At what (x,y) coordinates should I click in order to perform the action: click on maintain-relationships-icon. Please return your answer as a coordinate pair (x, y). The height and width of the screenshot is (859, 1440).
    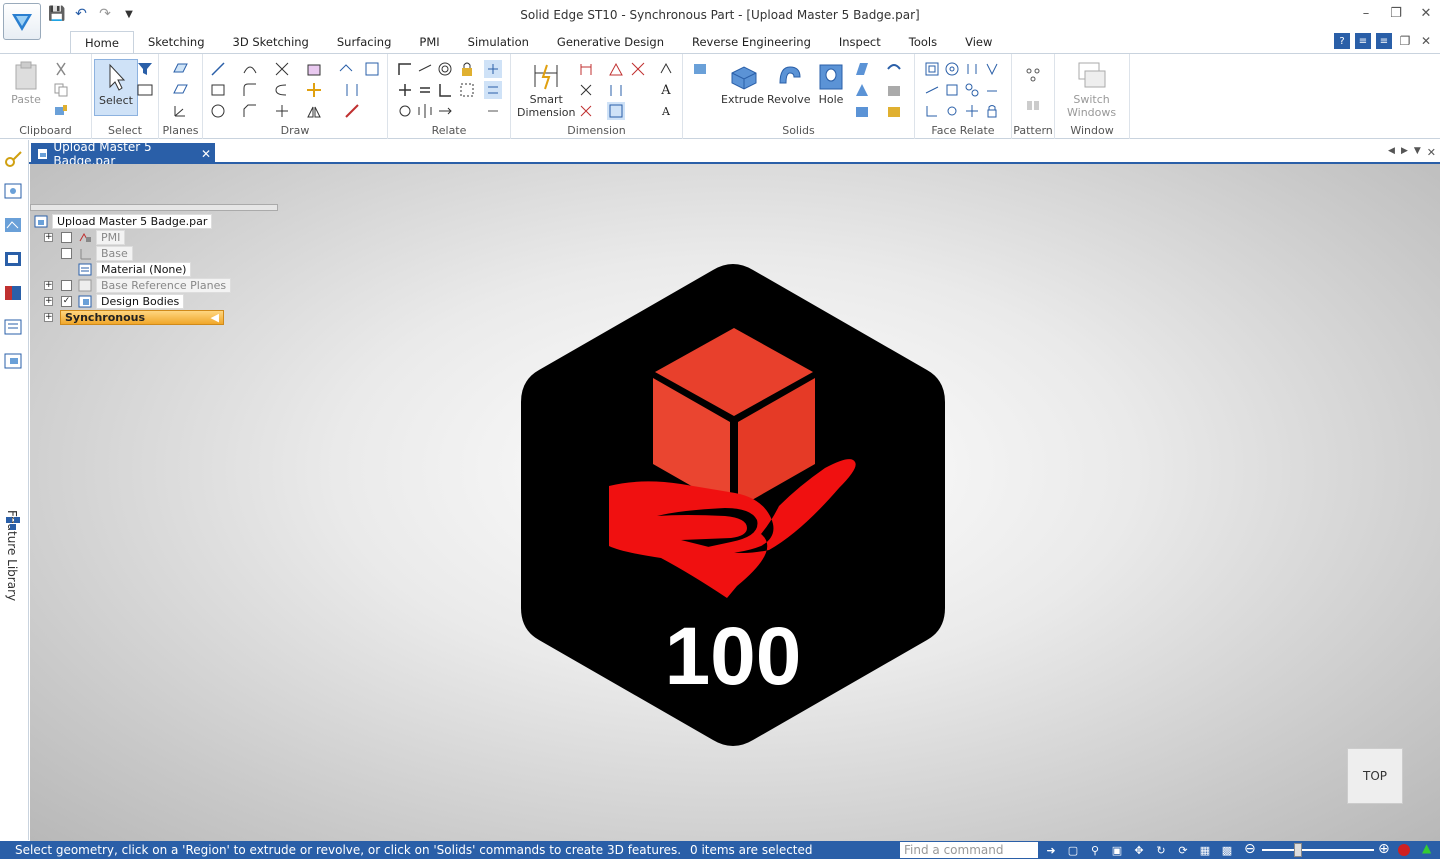
    Looking at the image, I should click on (493, 69).